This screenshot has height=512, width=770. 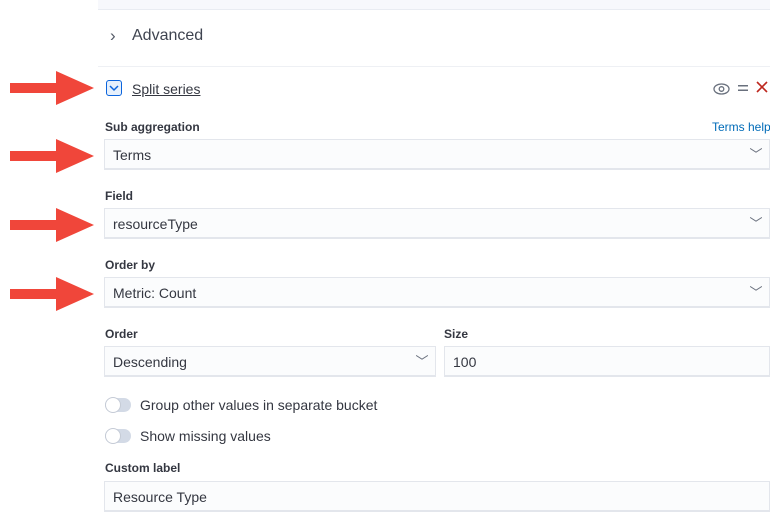 What do you see at coordinates (259, 405) in the screenshot?
I see `group-other-label: Group other values in separate bucket` at bounding box center [259, 405].